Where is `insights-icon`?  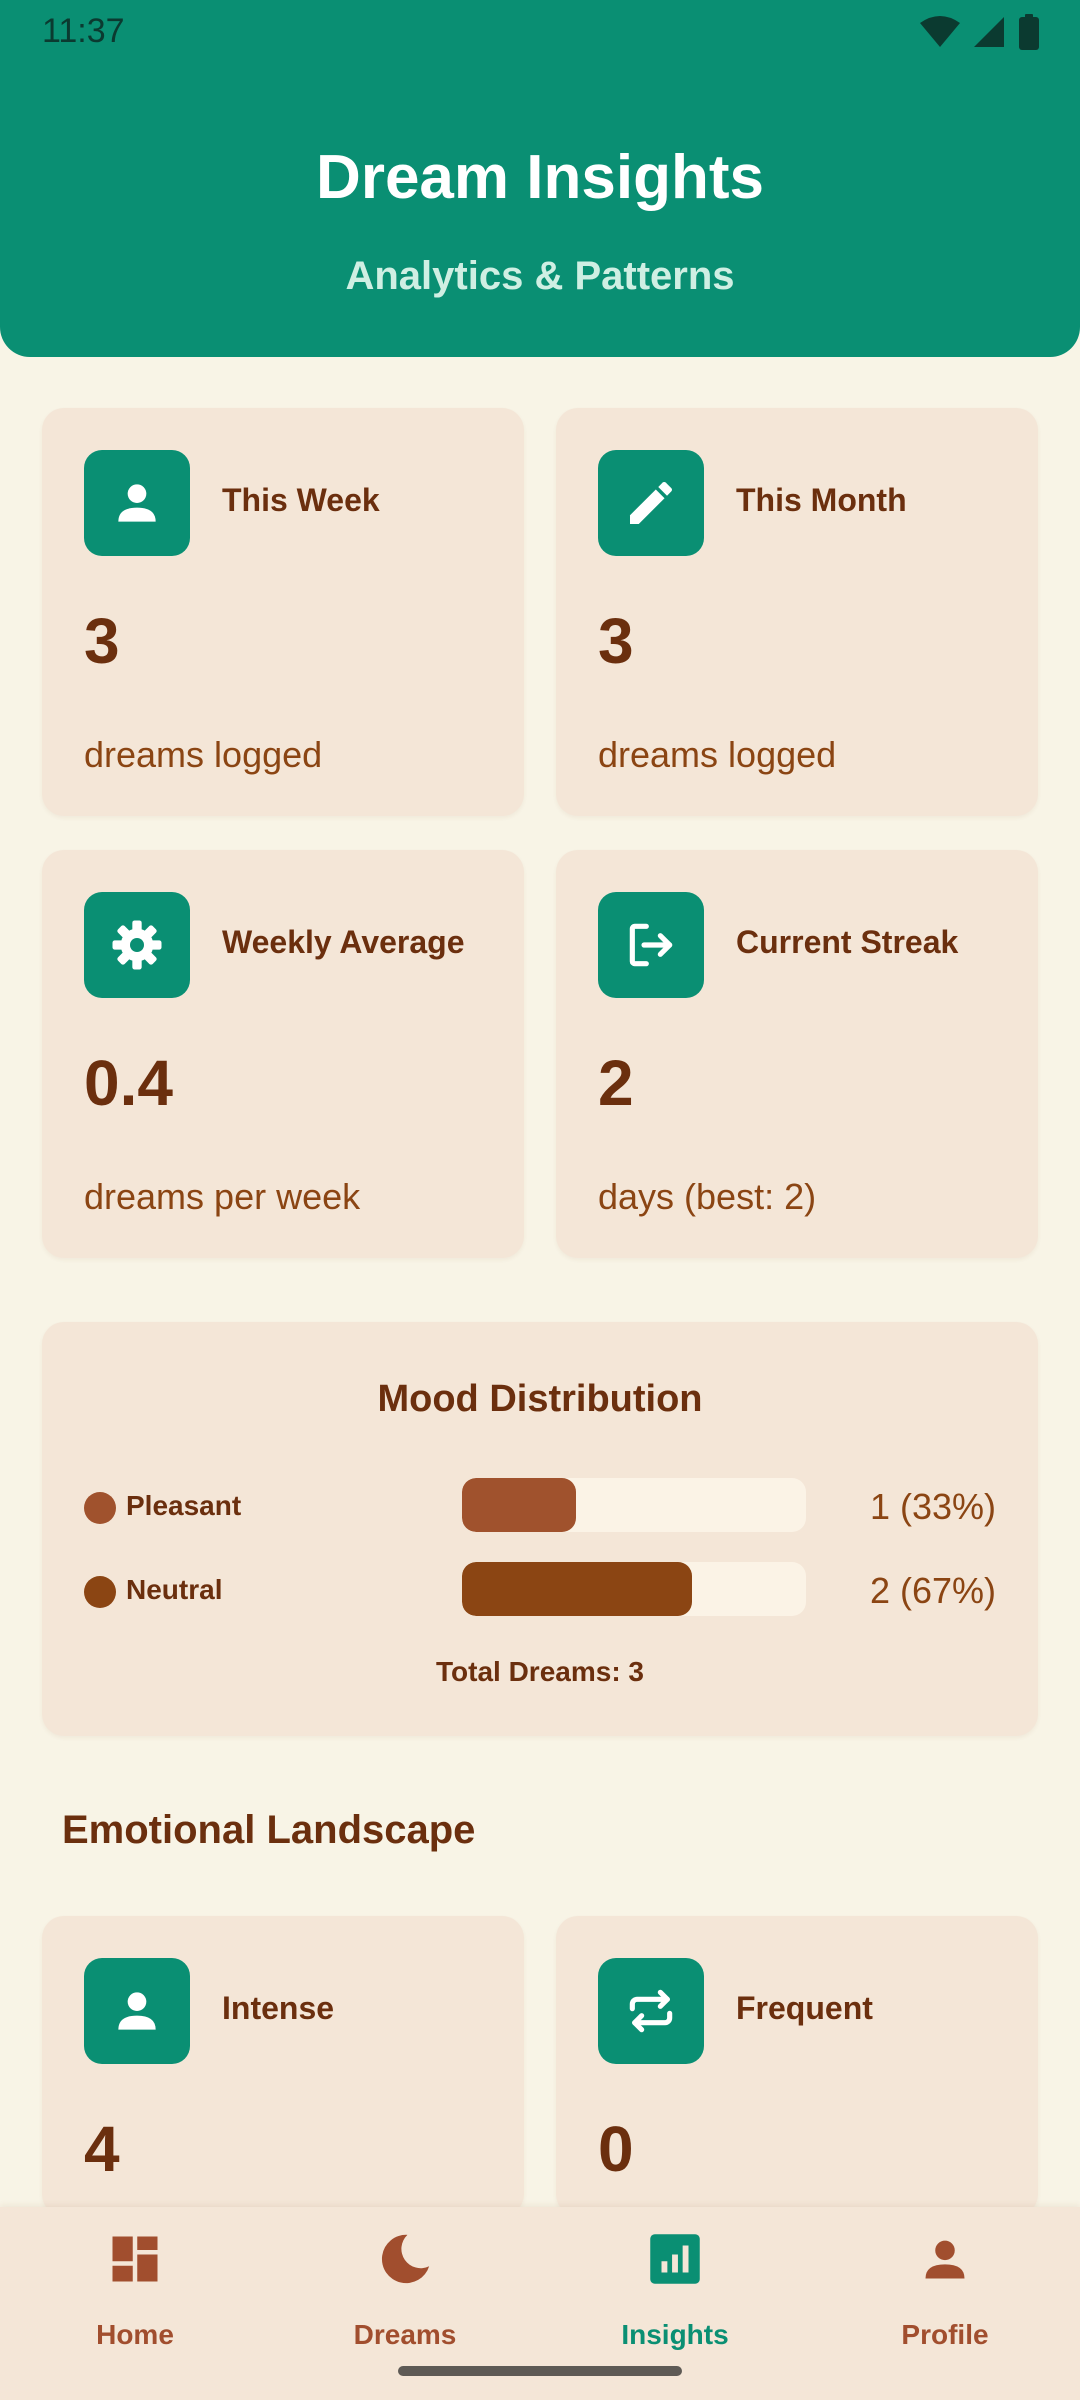 insights-icon is located at coordinates (675, 2259).